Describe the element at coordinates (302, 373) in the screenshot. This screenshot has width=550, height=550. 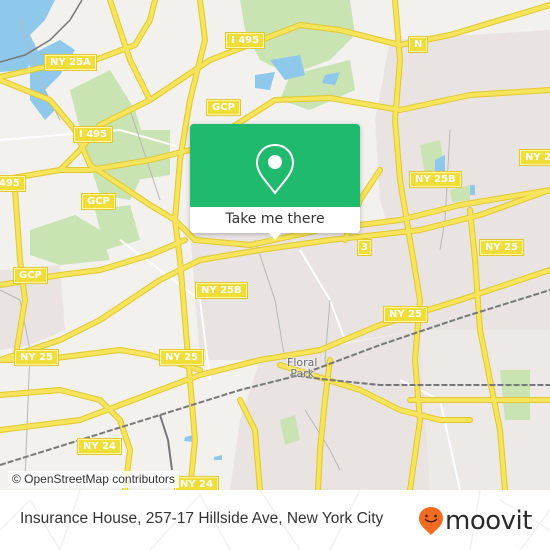
I see `place-label-line: Park` at that location.